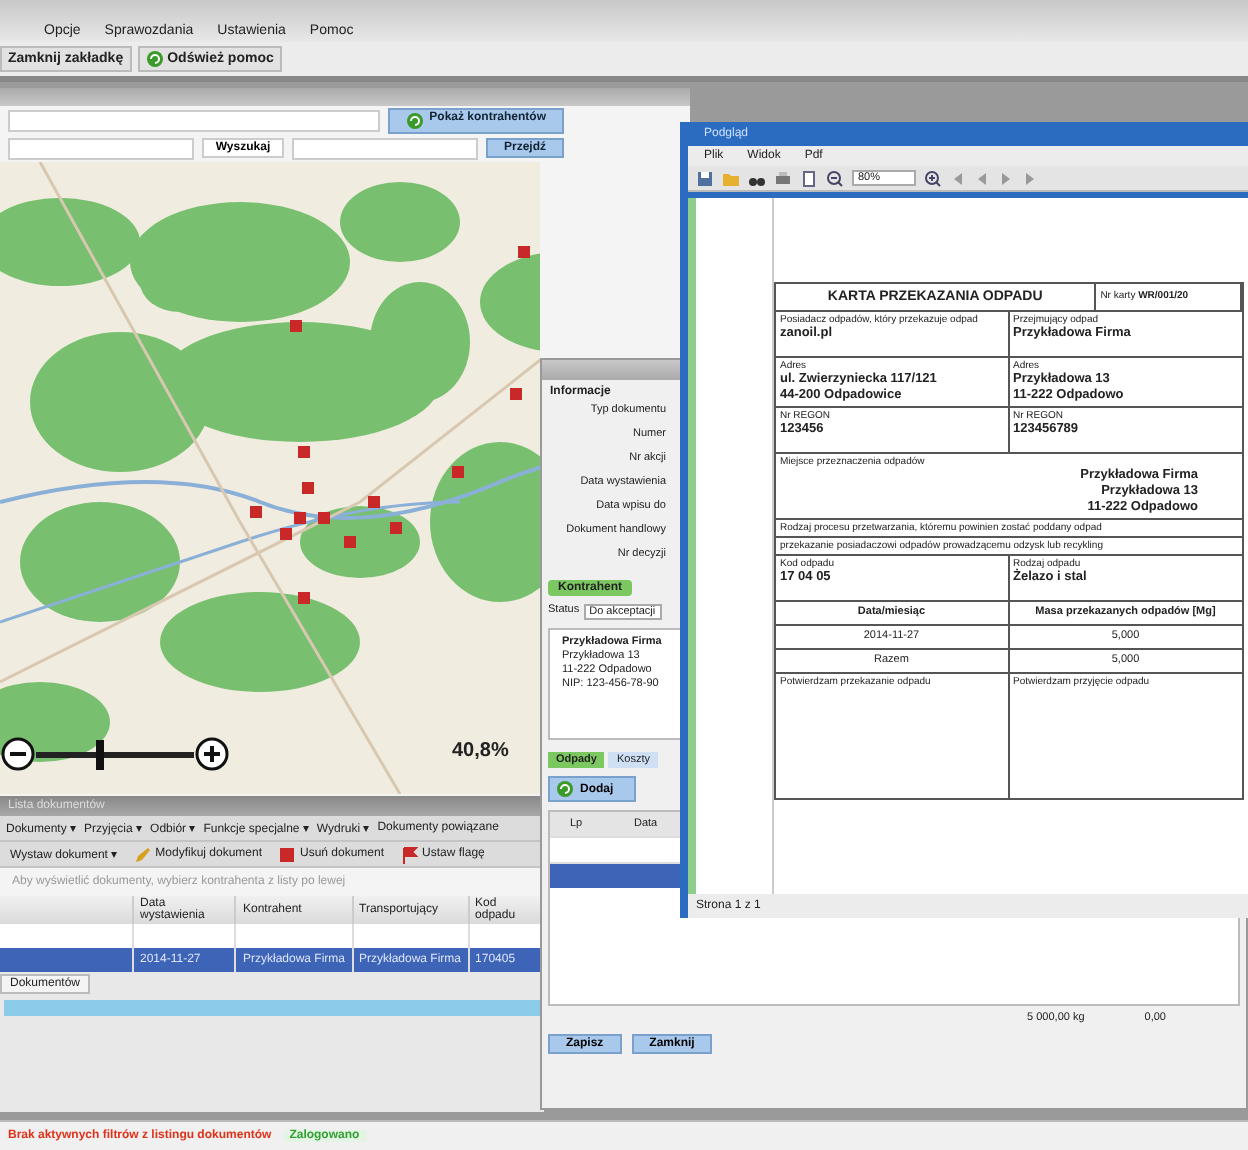 The width and height of the screenshot is (1248, 1150). Describe the element at coordinates (1030, 178) in the screenshot. I see `last-page-icon` at that location.